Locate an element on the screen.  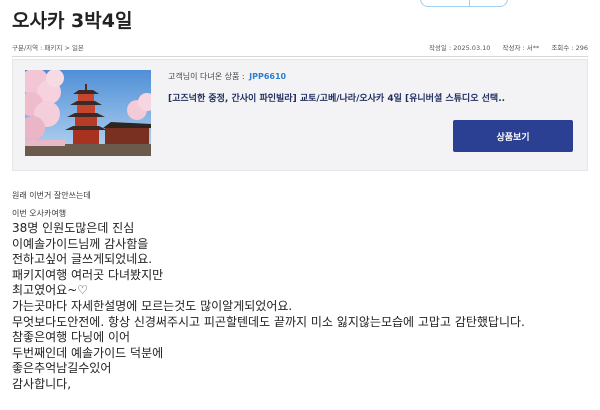
divider is located at coordinates (300, 56).